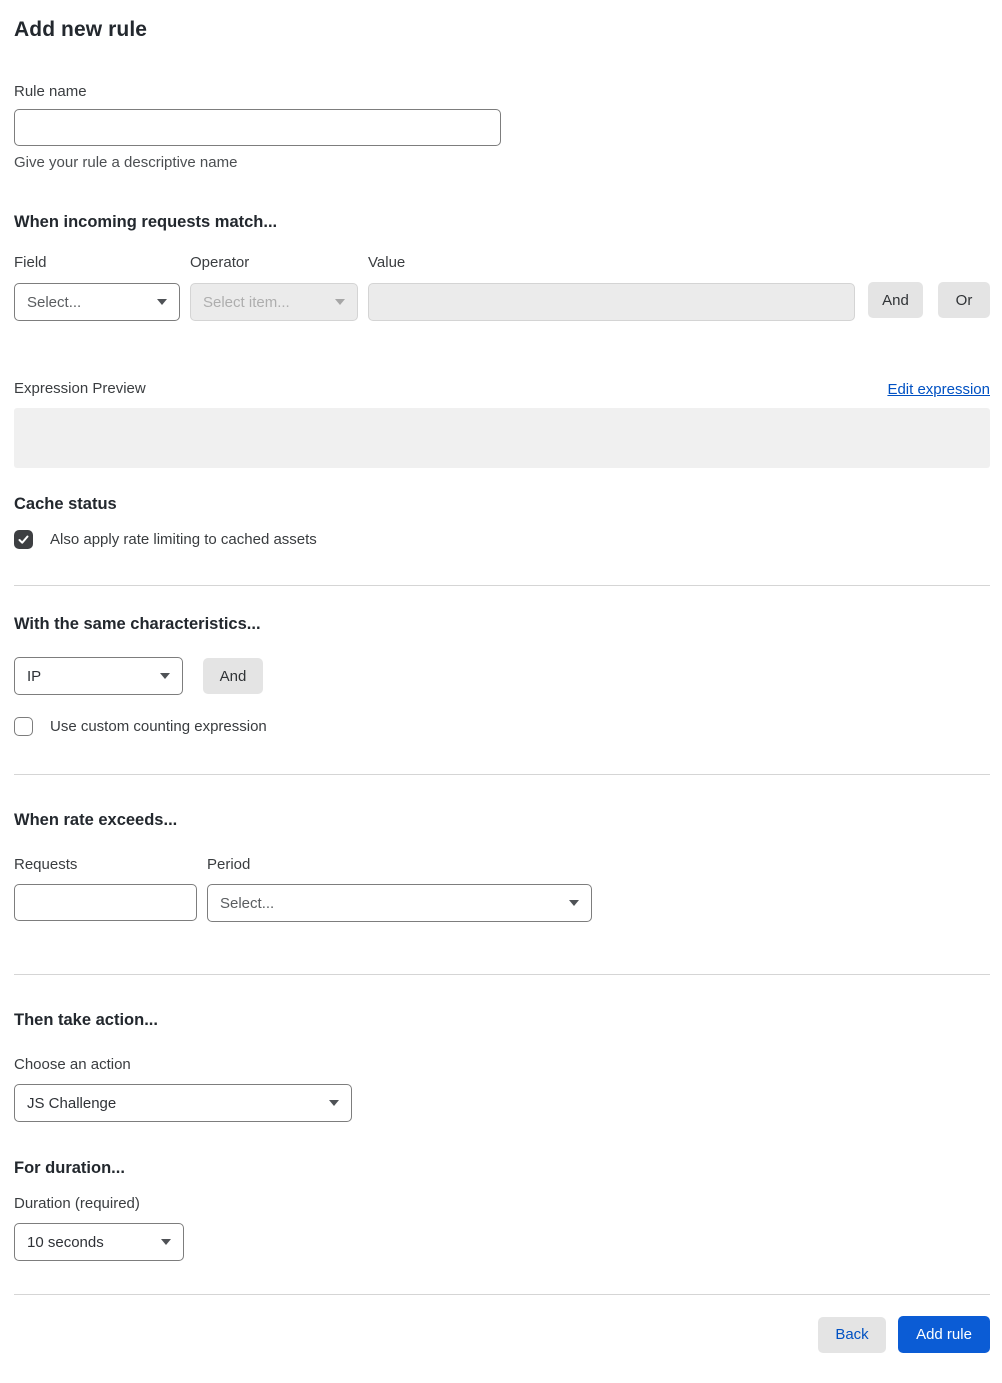 This screenshot has width=1002, height=1383. What do you see at coordinates (233, 676) in the screenshot?
I see `characteristics-and-button: And` at bounding box center [233, 676].